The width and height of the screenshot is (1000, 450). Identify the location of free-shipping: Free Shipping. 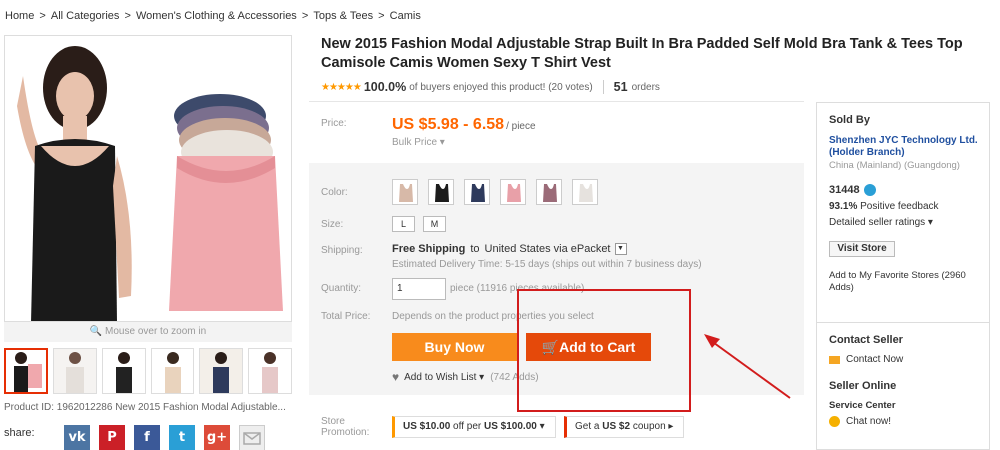
(429, 249).